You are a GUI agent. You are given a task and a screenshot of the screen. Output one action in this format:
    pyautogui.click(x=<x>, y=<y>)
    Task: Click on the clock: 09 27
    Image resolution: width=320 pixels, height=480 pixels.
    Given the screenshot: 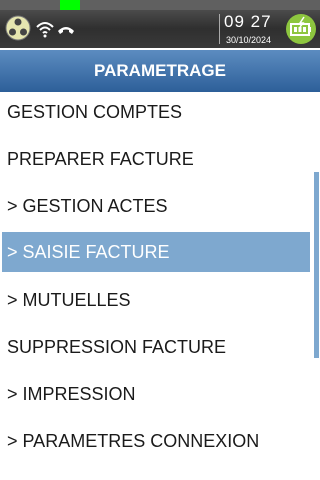 What is the action you would take?
    pyautogui.click(x=248, y=21)
    